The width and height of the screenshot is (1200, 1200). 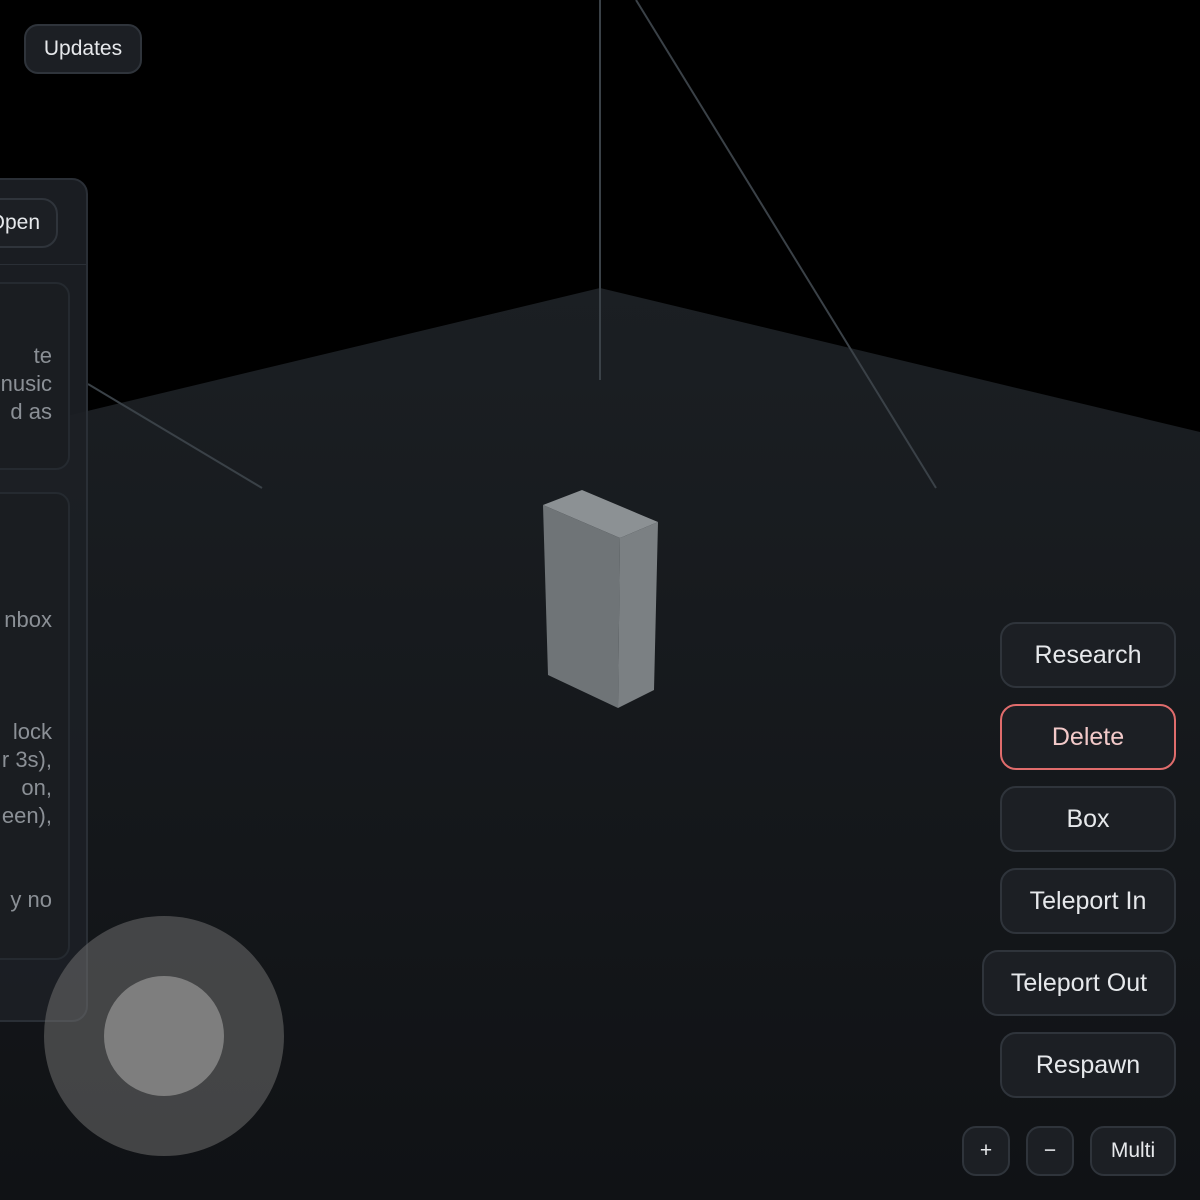 What do you see at coordinates (28, 619) in the screenshot?
I see `card-text: nbox` at bounding box center [28, 619].